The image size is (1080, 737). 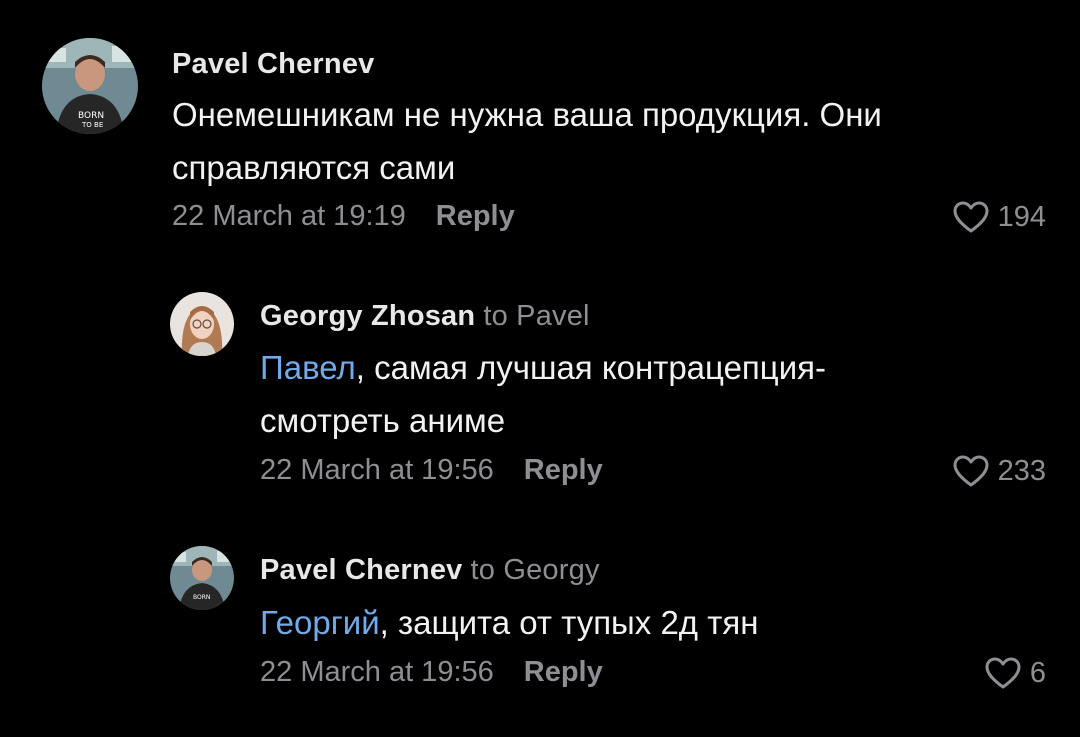 I want to click on like-button: 233, so click(x=999, y=471).